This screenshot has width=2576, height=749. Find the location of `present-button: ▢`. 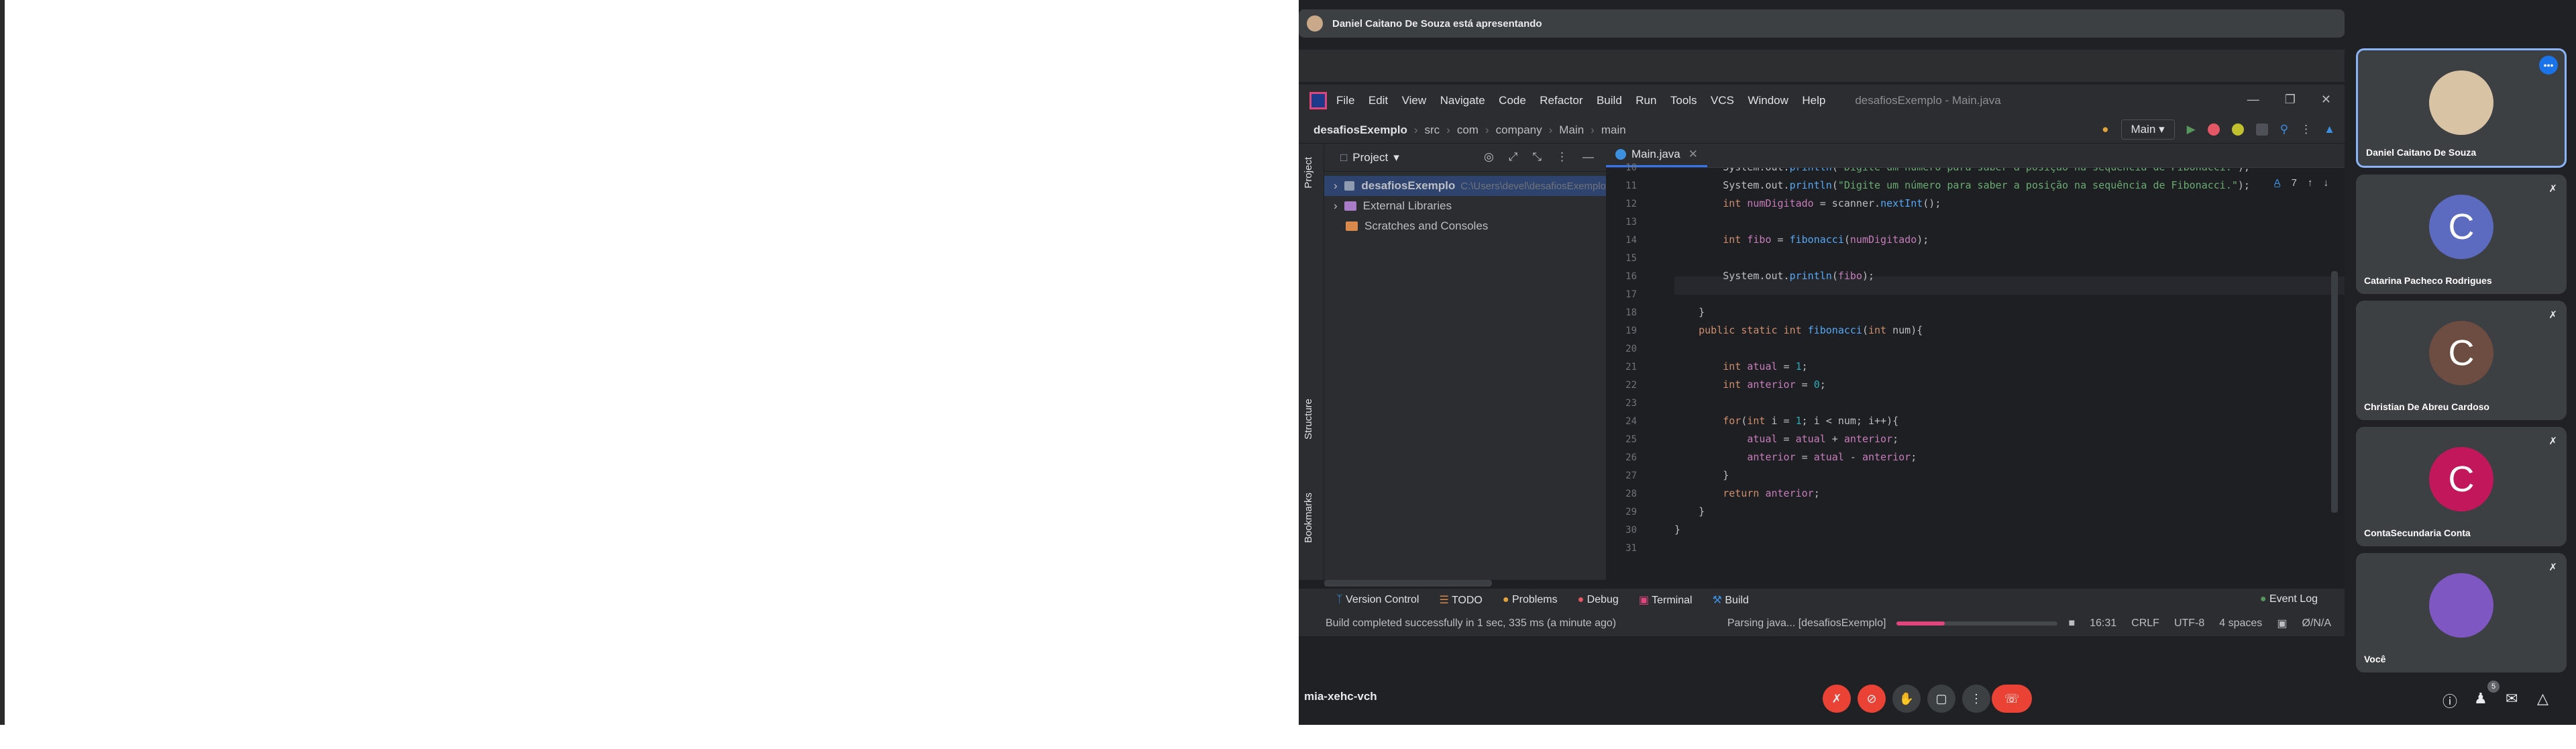

present-button: ▢ is located at coordinates (1941, 699).